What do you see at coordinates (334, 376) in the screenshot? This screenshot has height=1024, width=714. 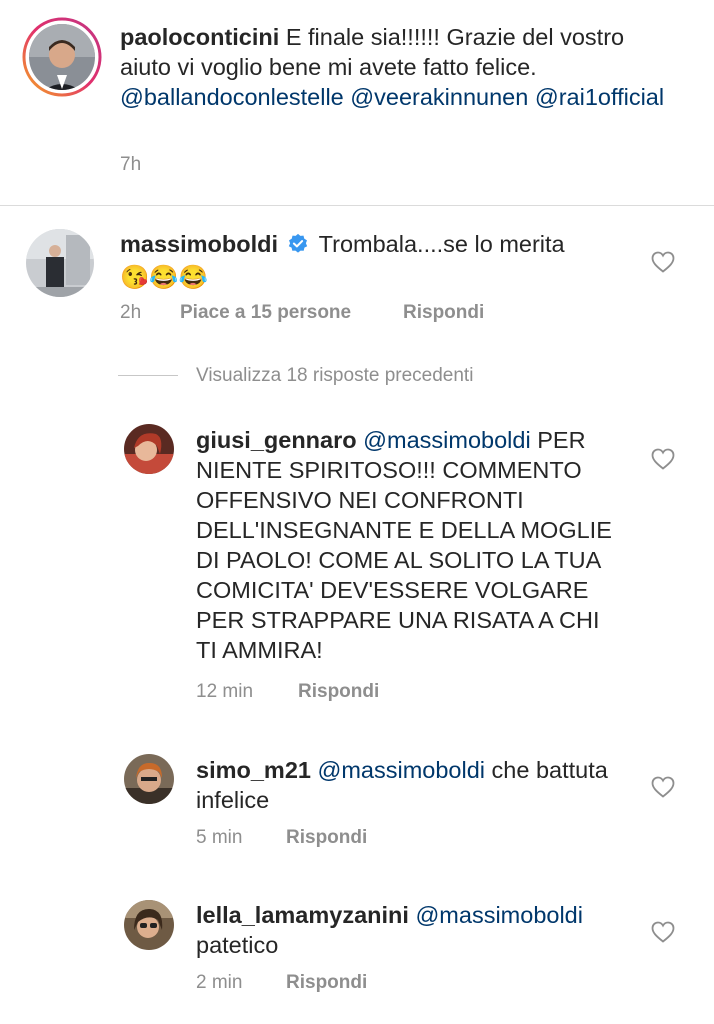 I see `view-replies-link: Visualizza 18 risposte precedenti` at bounding box center [334, 376].